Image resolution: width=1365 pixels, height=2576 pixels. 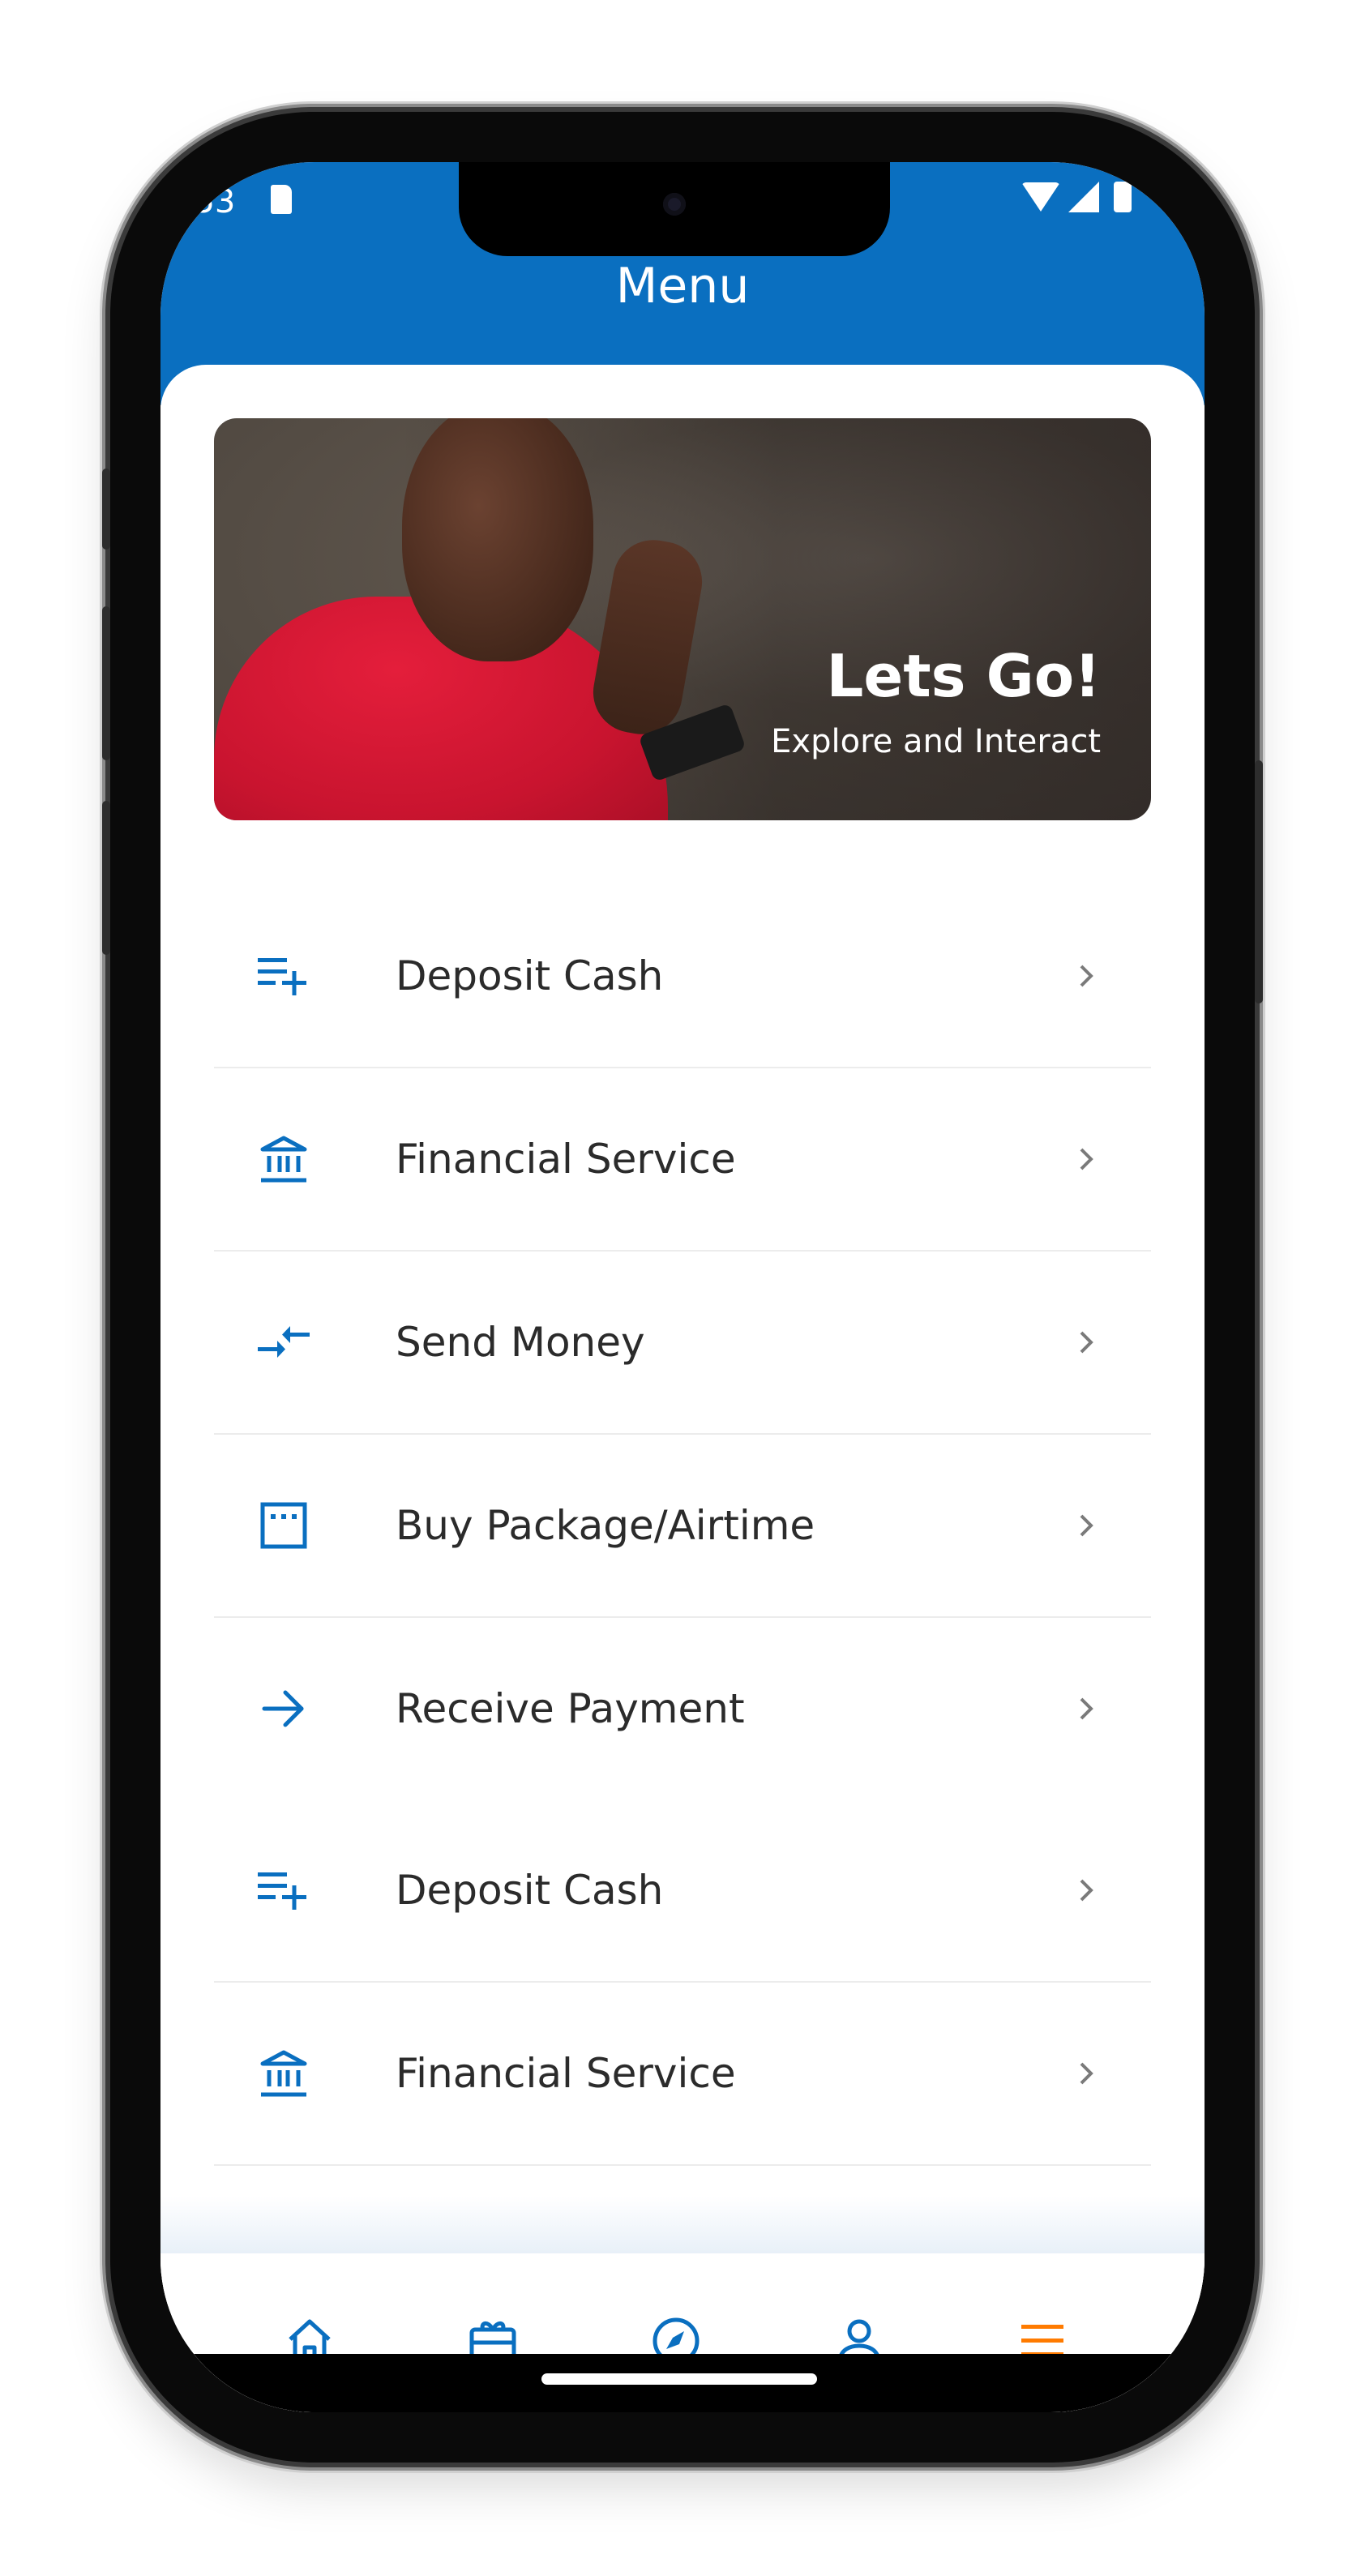 I want to click on banner-photo-person, so click(x=497, y=539).